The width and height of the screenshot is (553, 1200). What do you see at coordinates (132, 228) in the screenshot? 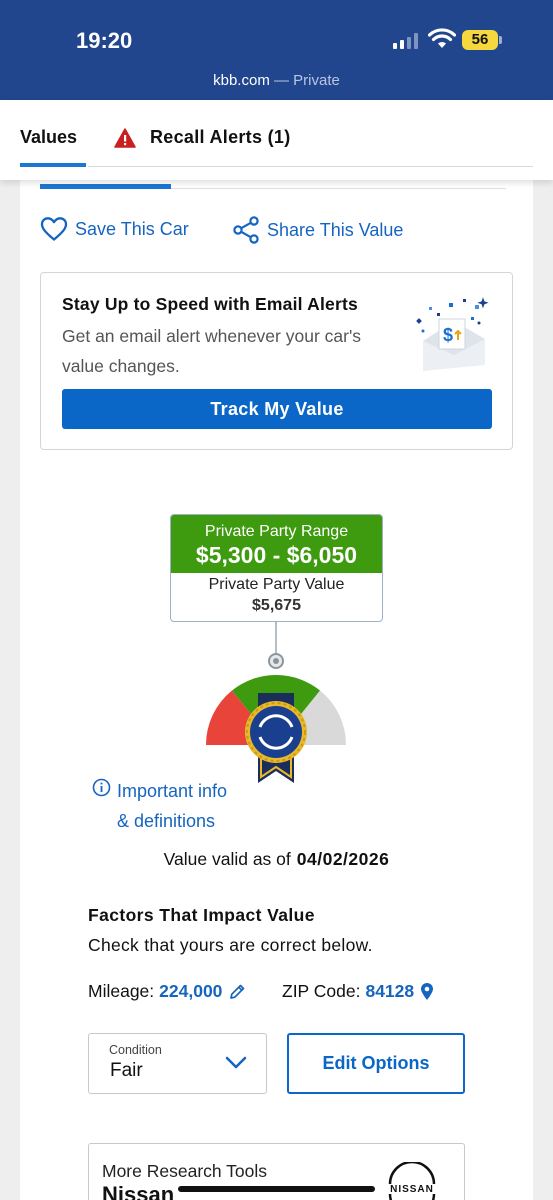
I see `save-car-label: Save This Car` at bounding box center [132, 228].